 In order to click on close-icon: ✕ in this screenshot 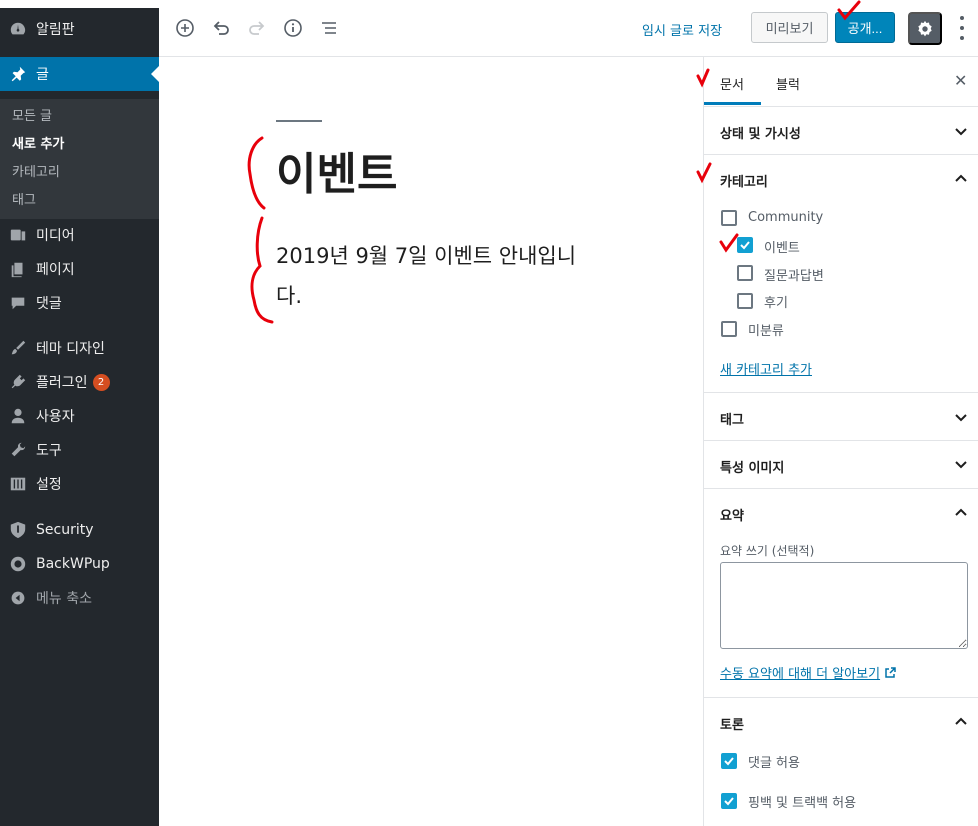, I will do `click(960, 80)`.